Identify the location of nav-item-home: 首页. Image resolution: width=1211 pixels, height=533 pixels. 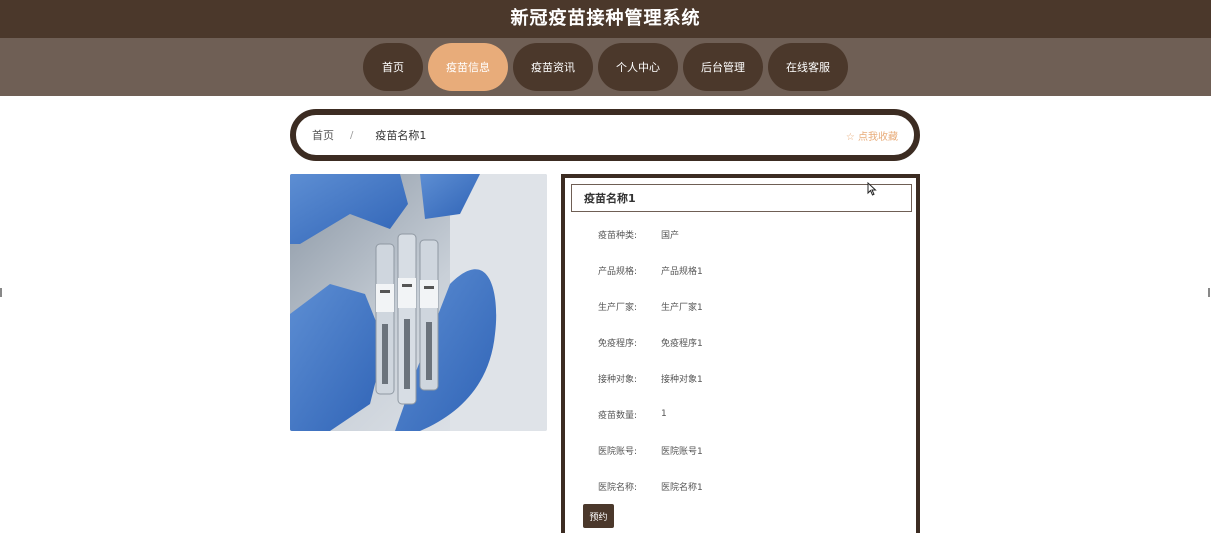
(393, 67).